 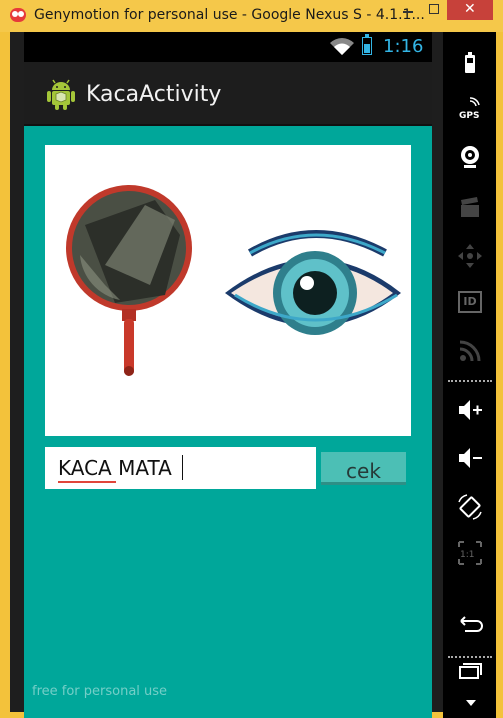 I want to click on spellcheck-underline, so click(x=87, y=482).